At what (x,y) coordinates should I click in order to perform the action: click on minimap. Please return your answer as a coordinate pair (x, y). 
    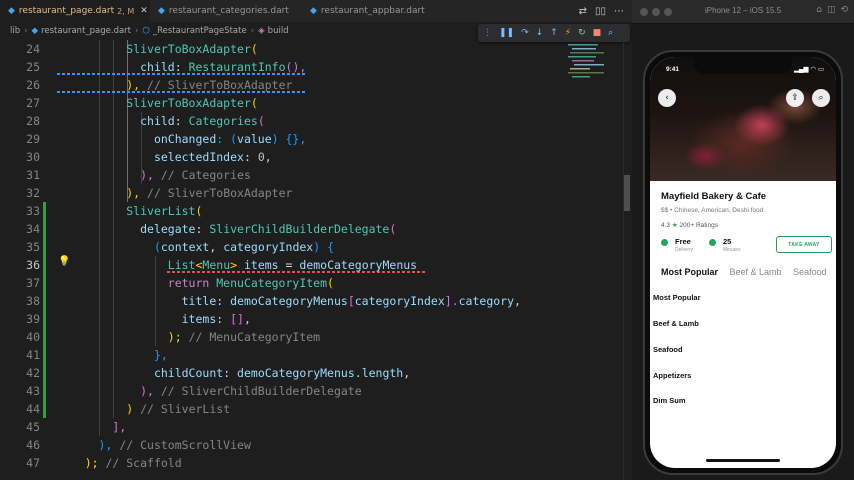
    Looking at the image, I should click on (593, 62).